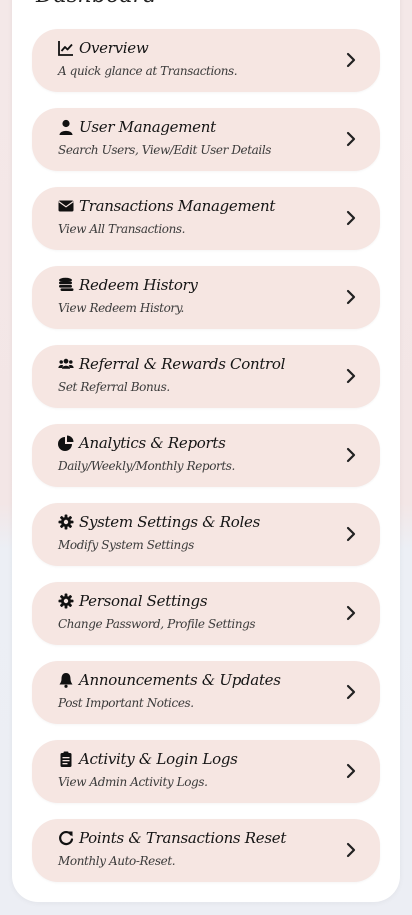 The height and width of the screenshot is (915, 412). What do you see at coordinates (147, 127) in the screenshot?
I see `menu-card-title: User Management` at bounding box center [147, 127].